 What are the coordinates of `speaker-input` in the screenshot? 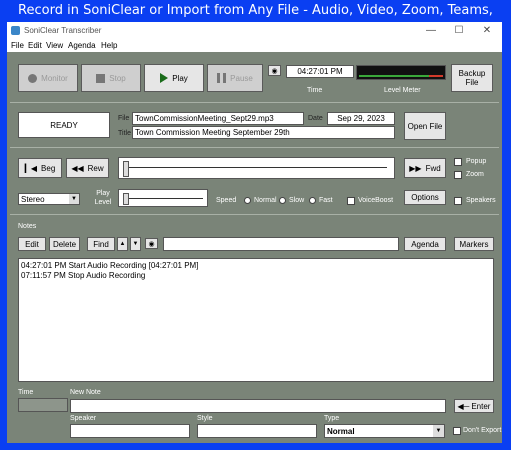 It's located at (130, 431).